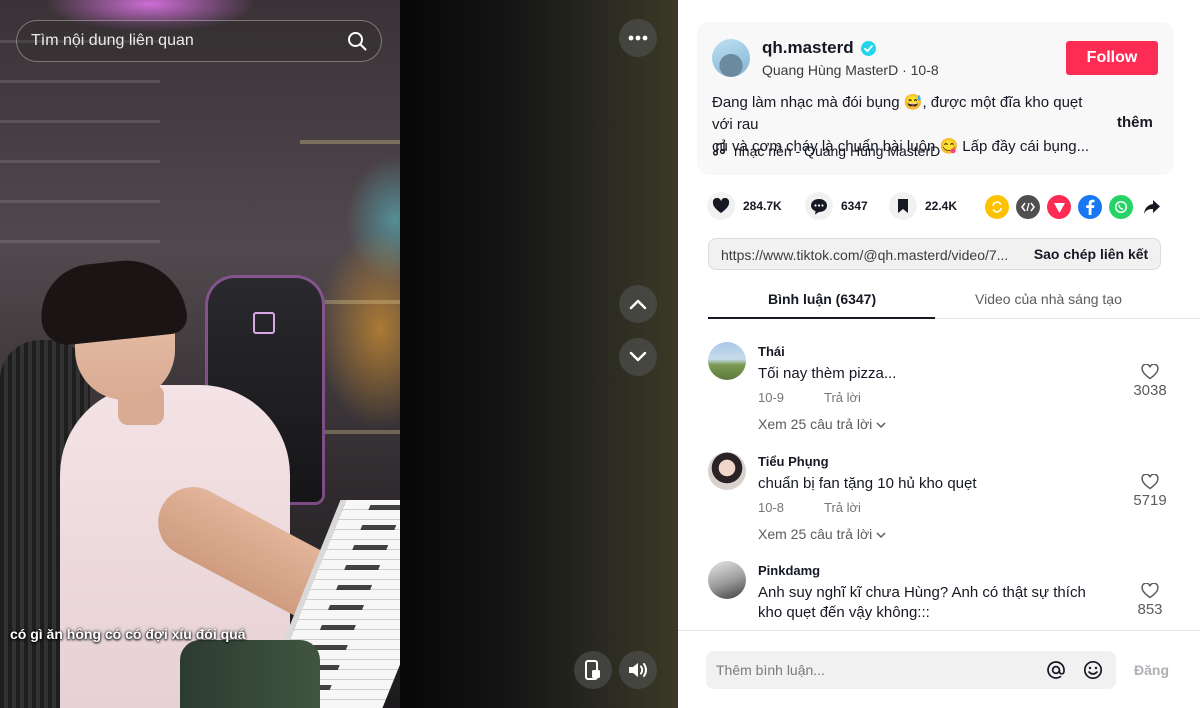 This screenshot has height=708, width=1200. I want to click on author-username: qh.masterd, so click(808, 48).